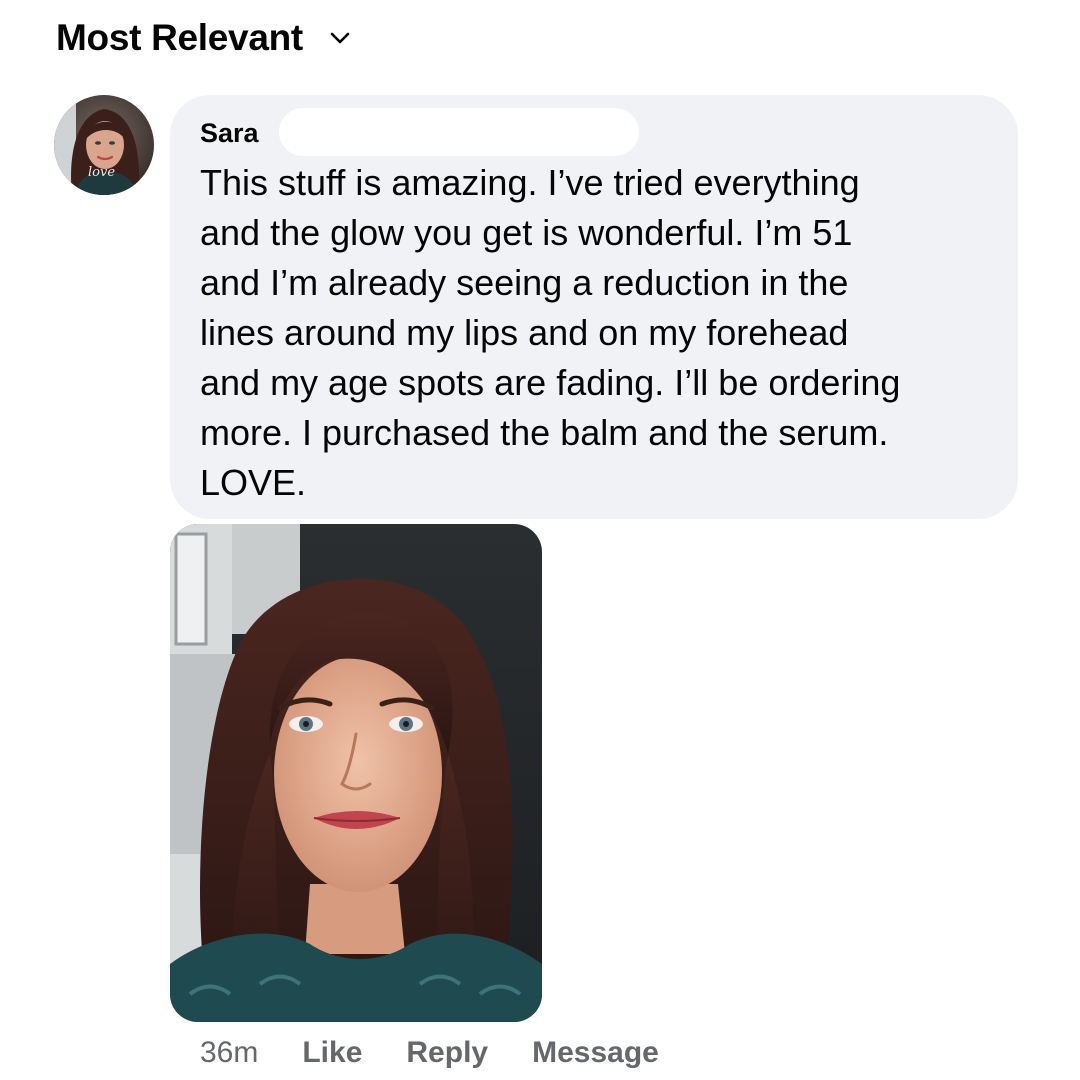 Image resolution: width=1080 pixels, height=1080 pixels. What do you see at coordinates (179, 37) in the screenshot?
I see `sort-label: Most Relevant` at bounding box center [179, 37].